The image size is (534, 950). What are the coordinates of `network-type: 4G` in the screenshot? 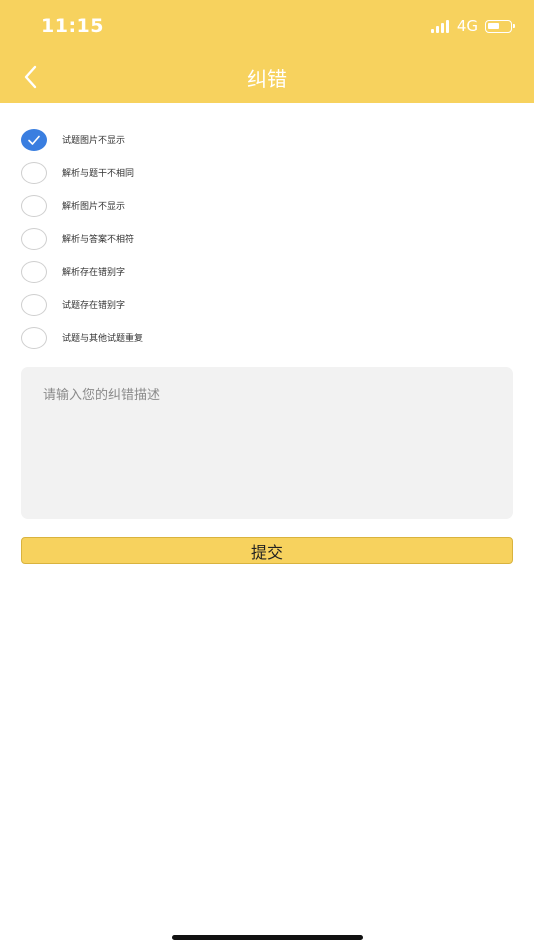 It's located at (467, 26).